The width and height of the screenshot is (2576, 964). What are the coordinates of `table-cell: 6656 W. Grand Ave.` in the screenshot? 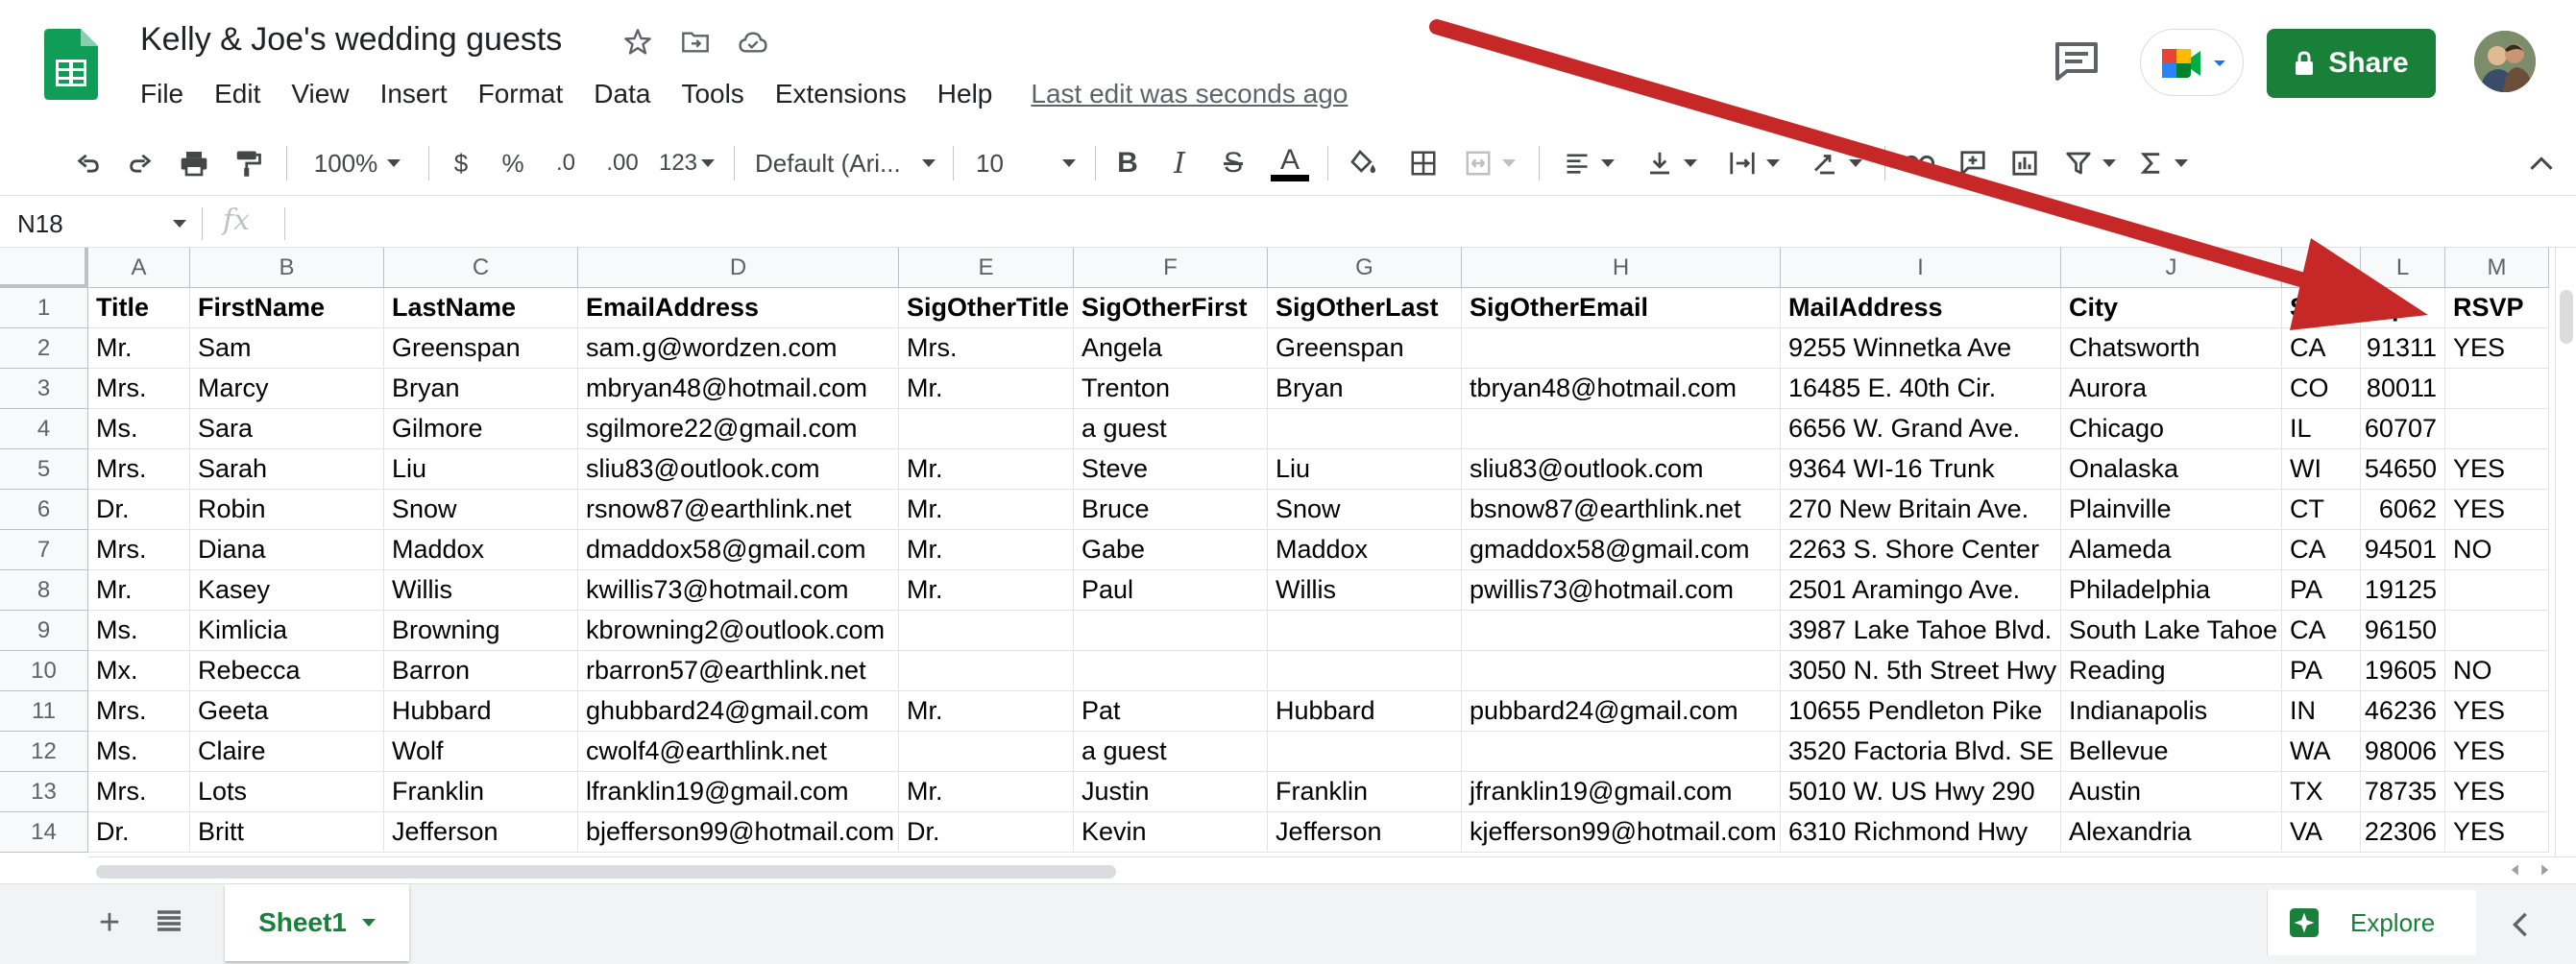 It's located at (1921, 429).